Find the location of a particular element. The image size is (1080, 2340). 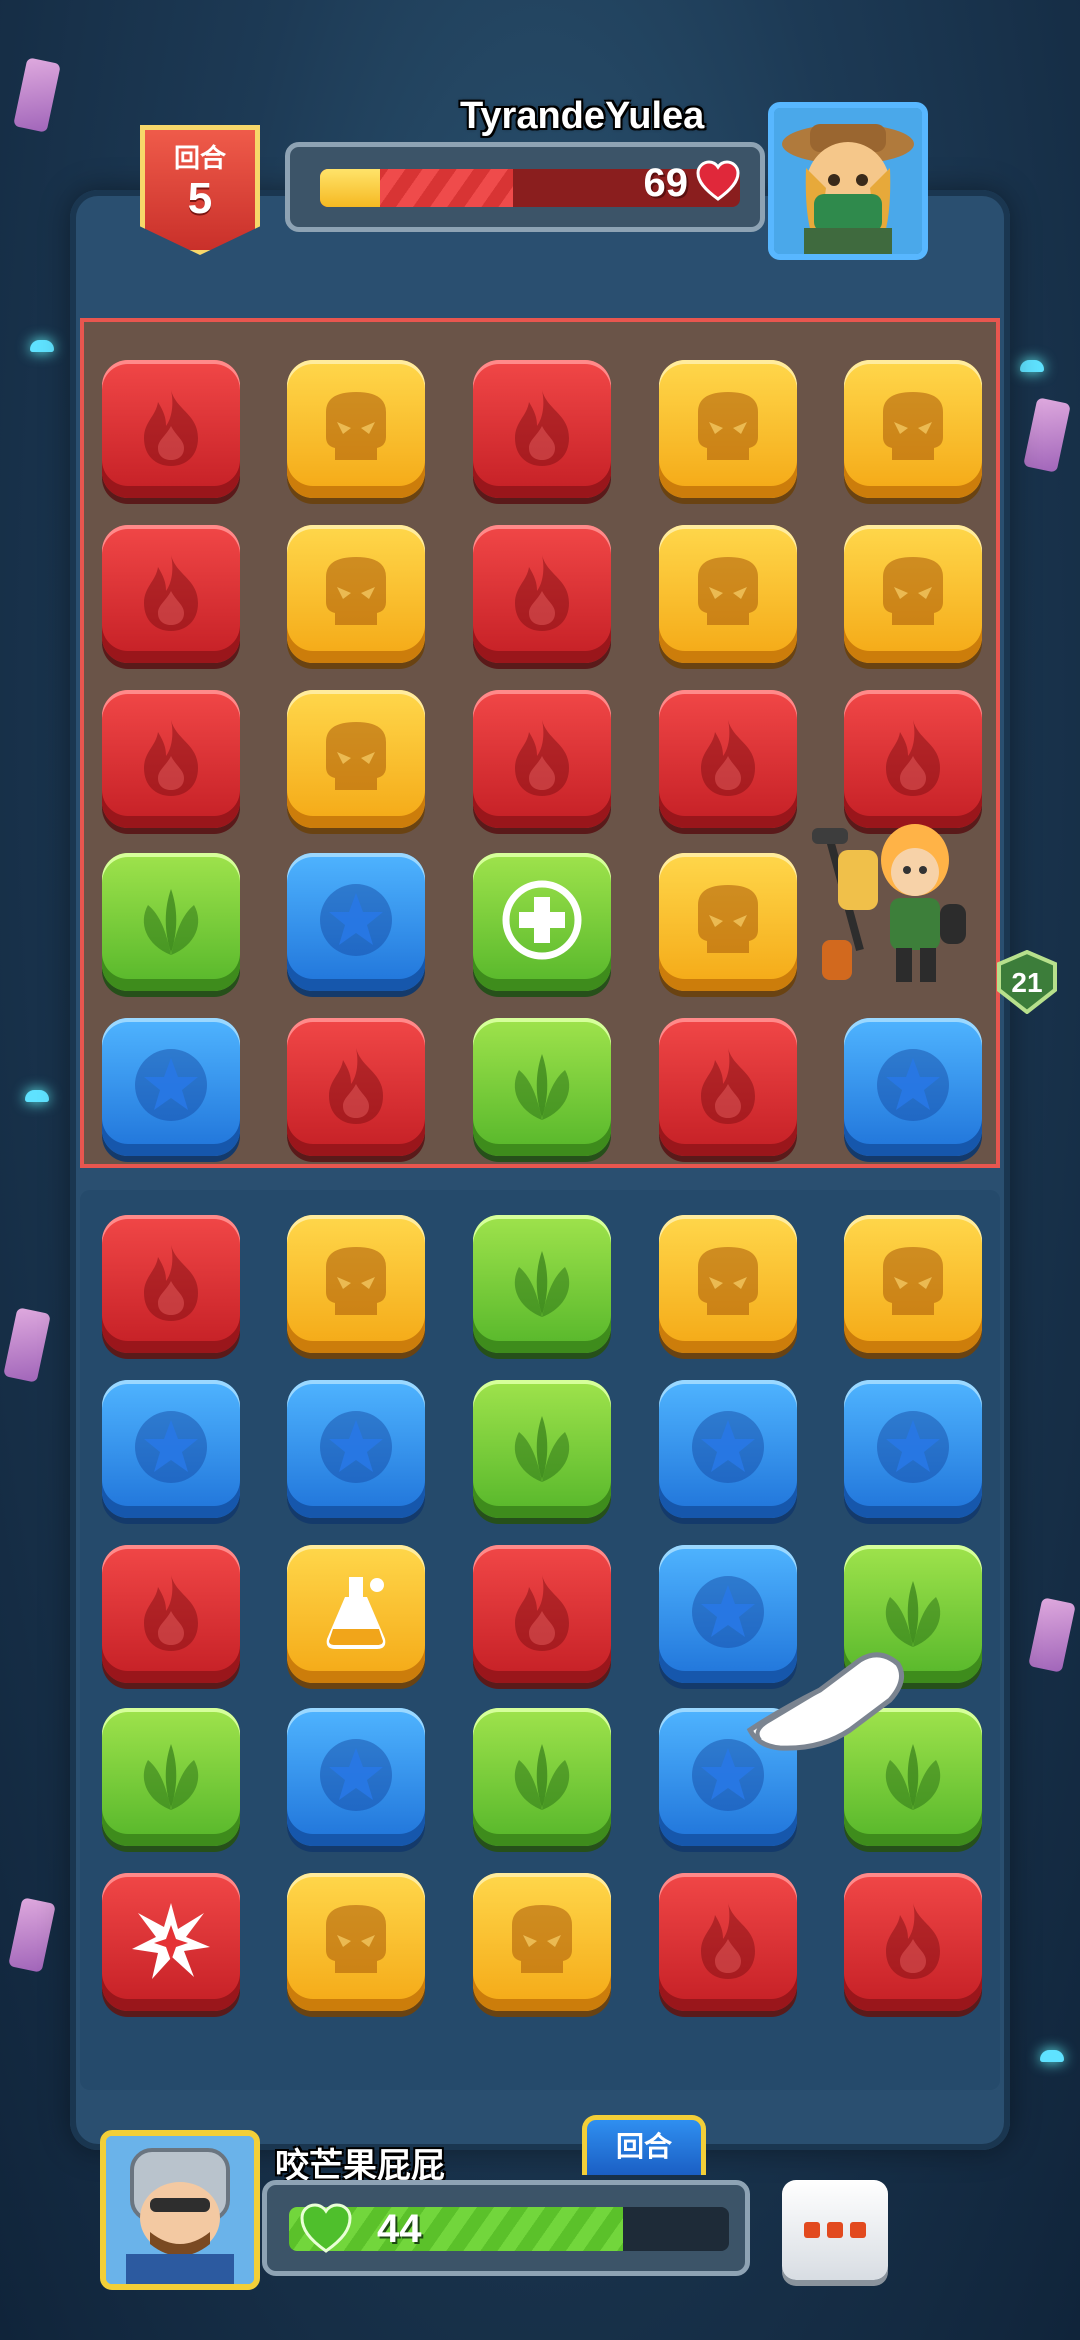

player-portrait-icon is located at coordinates (180, 2210).